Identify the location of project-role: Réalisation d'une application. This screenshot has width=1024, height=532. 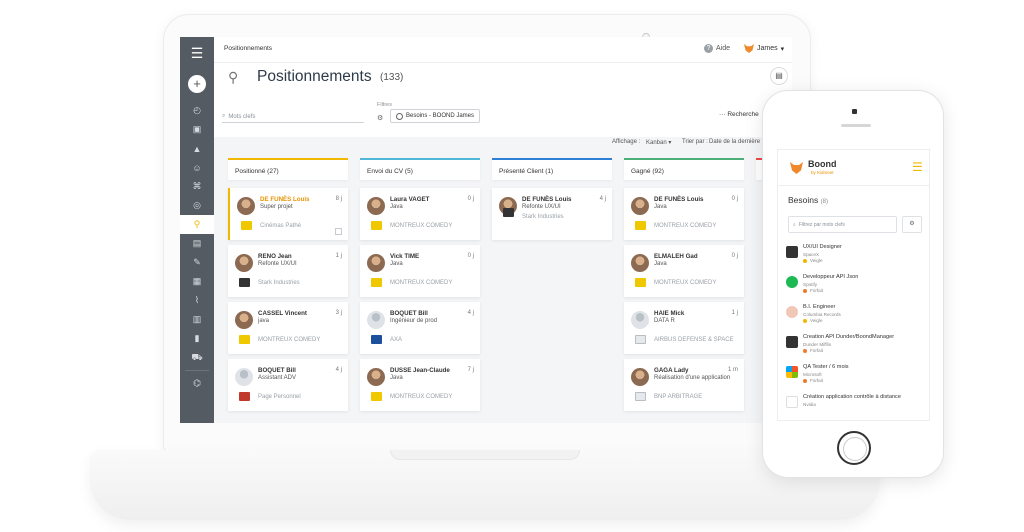
(692, 378).